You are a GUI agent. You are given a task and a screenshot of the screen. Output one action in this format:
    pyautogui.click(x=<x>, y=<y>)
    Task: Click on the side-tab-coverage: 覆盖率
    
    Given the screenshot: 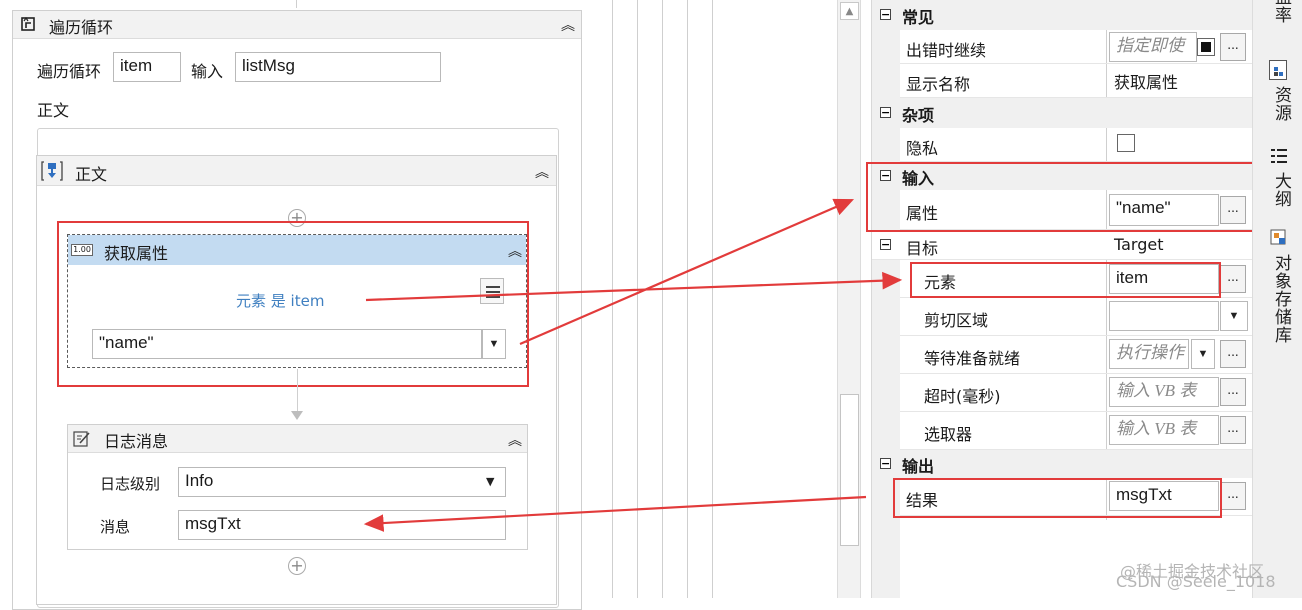 What is the action you would take?
    pyautogui.click(x=1281, y=23)
    